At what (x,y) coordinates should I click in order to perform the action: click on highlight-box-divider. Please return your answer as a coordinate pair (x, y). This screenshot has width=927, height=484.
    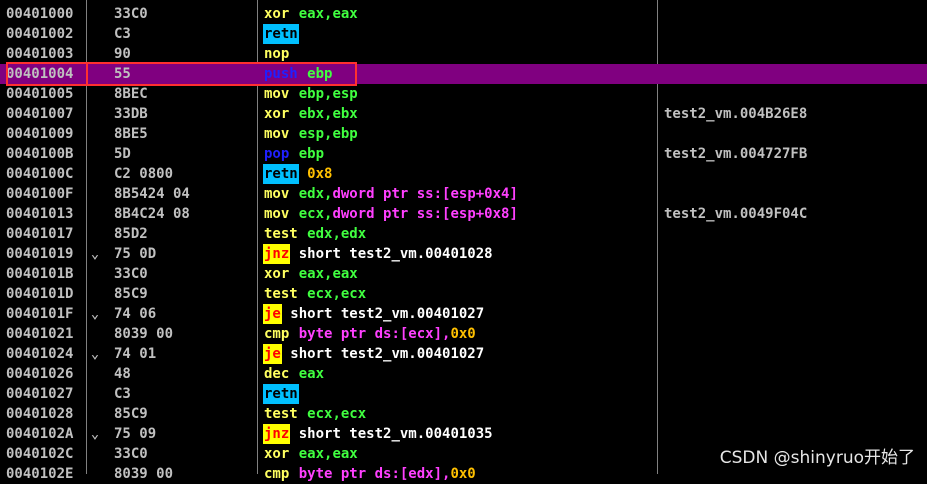
    Looking at the image, I should click on (87, 74).